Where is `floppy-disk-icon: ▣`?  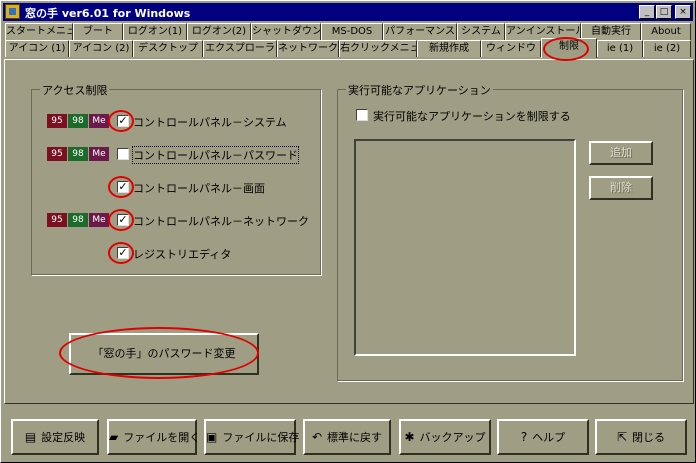
floppy-disk-icon: ▣ is located at coordinates (212, 437).